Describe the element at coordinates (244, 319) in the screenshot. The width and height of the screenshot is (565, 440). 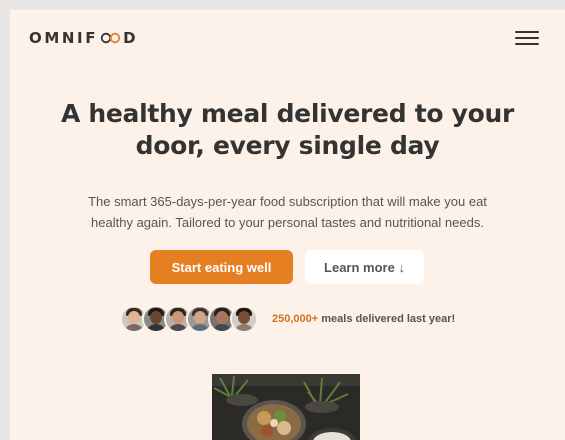
I see `avatar` at that location.